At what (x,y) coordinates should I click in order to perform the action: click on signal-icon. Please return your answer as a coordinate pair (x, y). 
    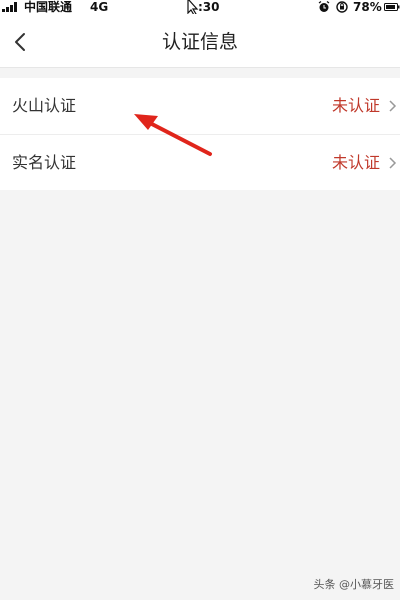
    Looking at the image, I should click on (10, 7).